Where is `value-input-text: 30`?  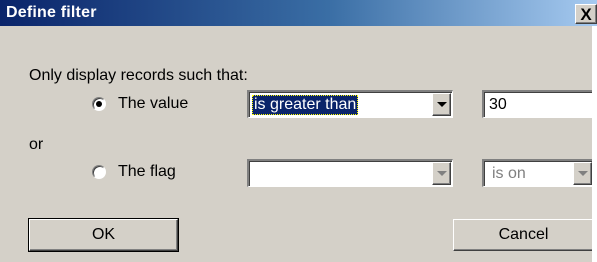 value-input-text: 30 is located at coordinates (498, 104).